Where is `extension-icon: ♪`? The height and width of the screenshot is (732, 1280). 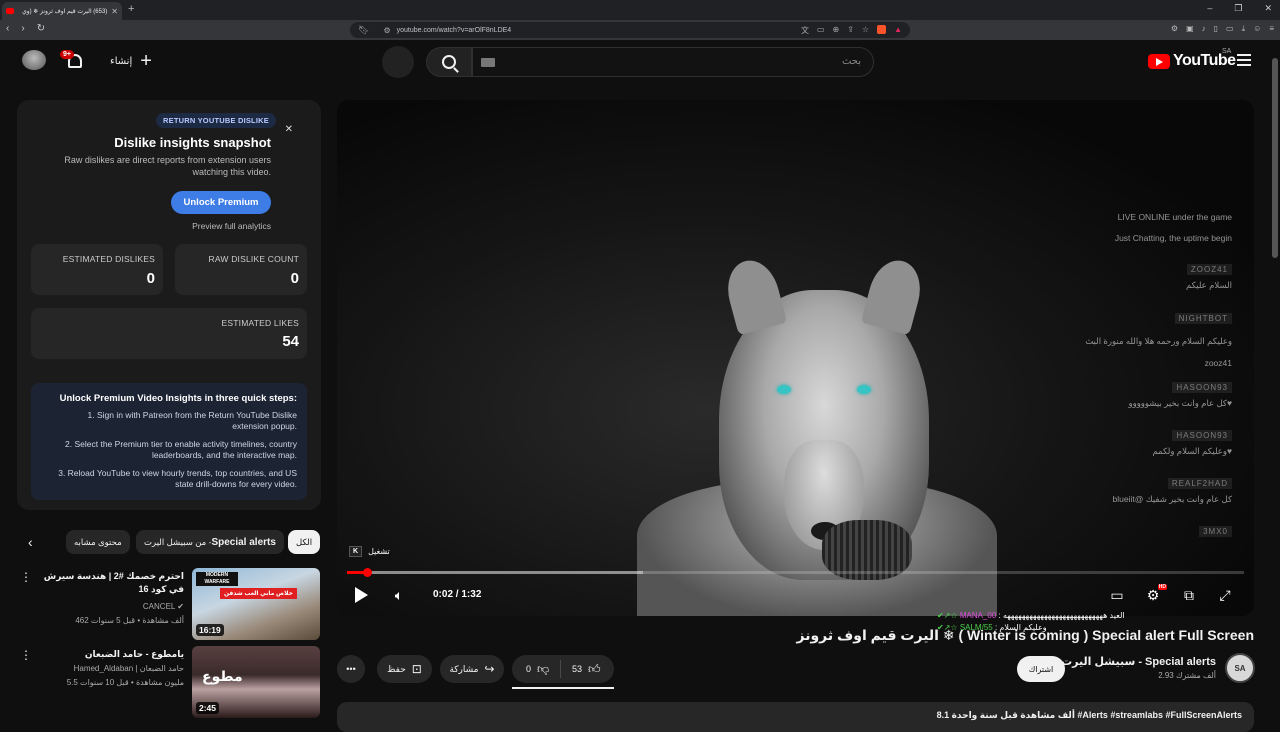
extension-icon: ♪ is located at coordinates (1204, 29).